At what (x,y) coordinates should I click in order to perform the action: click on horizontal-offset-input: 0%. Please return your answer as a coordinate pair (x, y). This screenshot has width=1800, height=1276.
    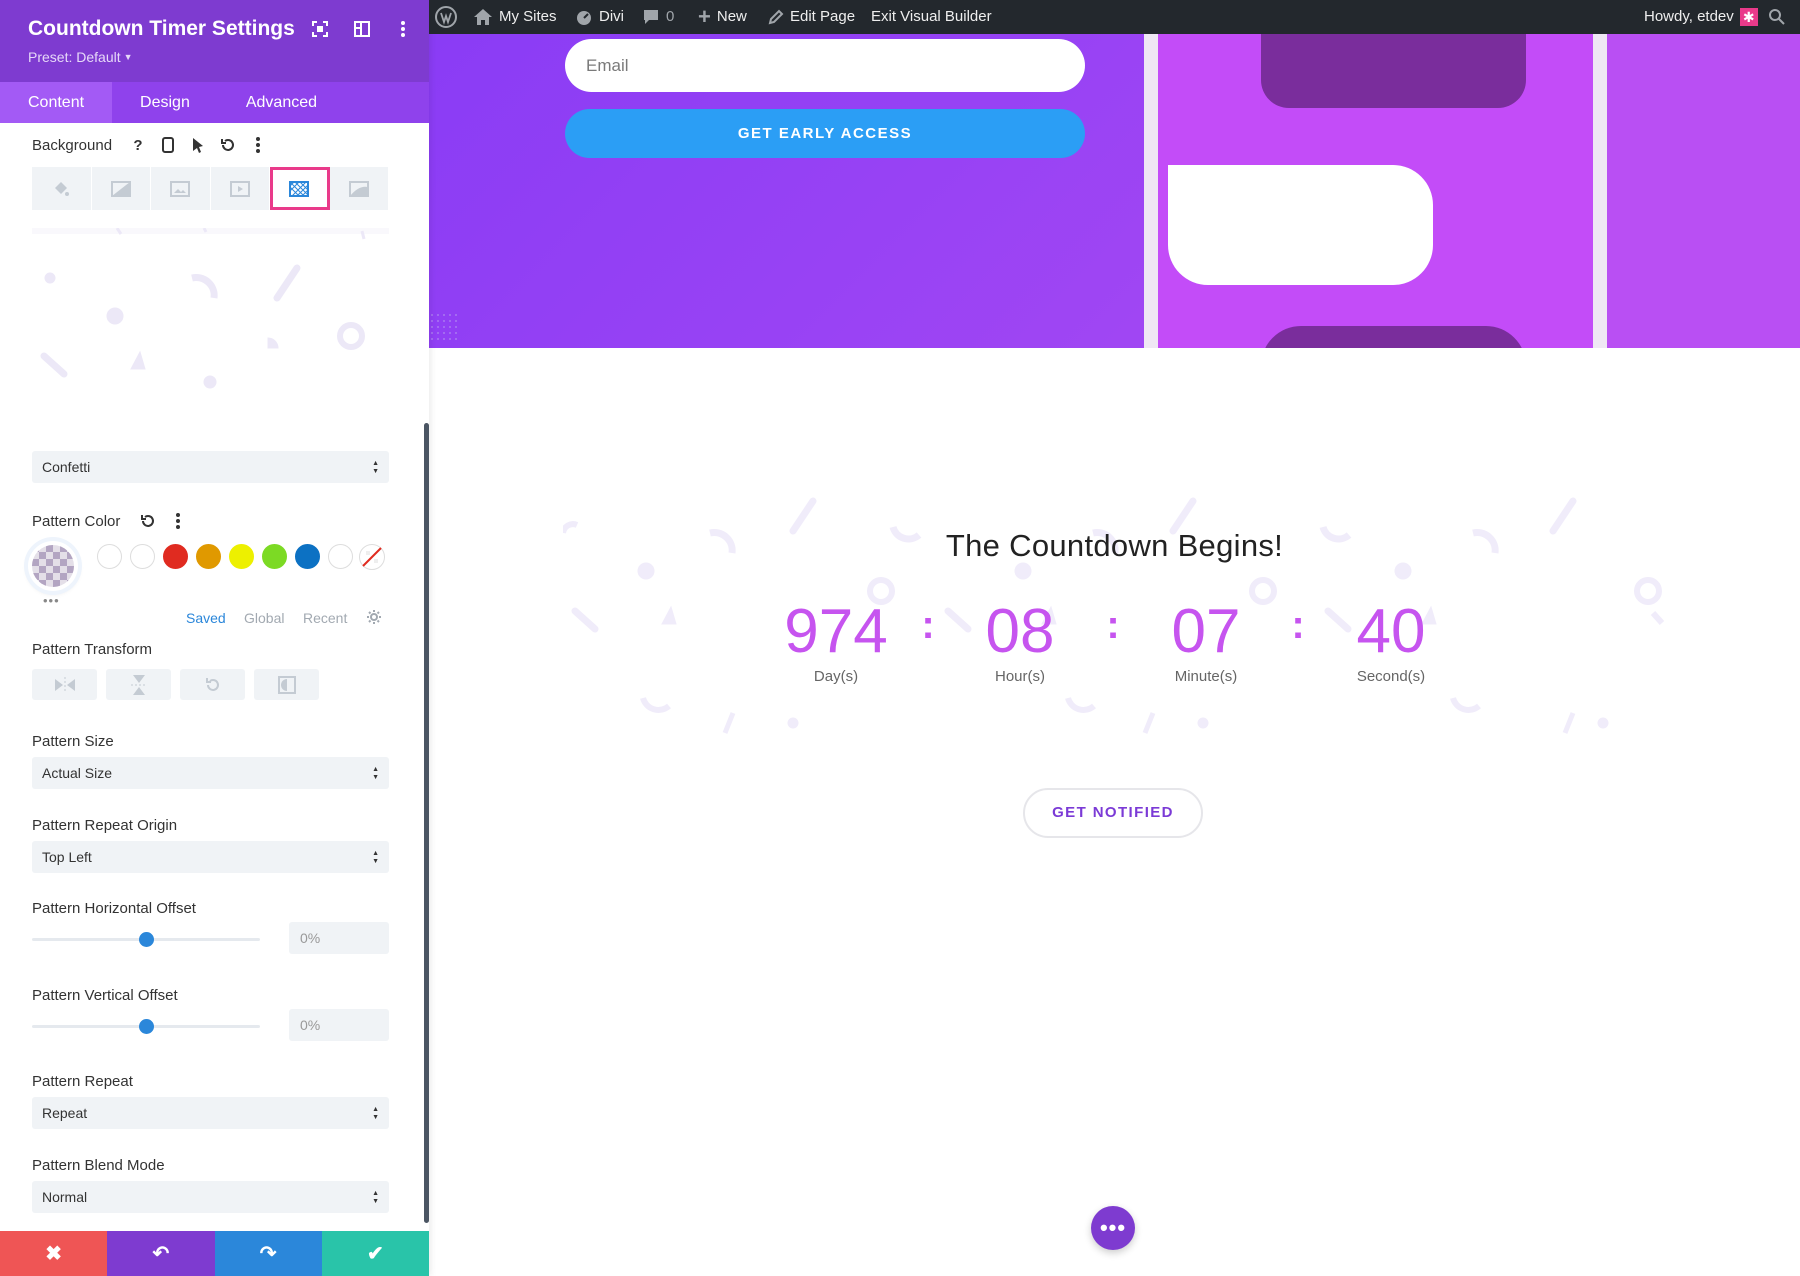
    Looking at the image, I should click on (339, 938).